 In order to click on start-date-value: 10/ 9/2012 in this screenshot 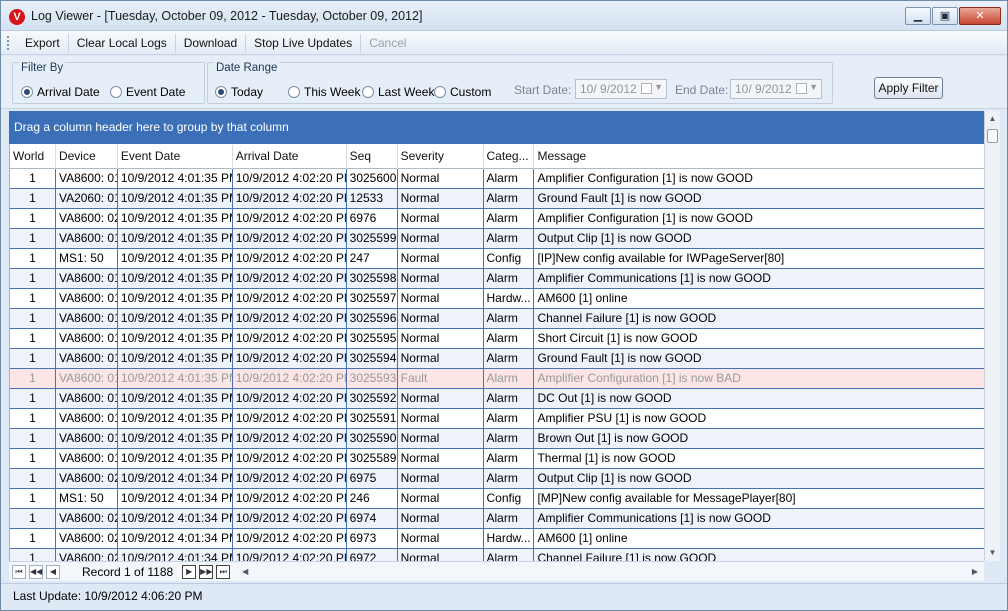, I will do `click(608, 89)`.